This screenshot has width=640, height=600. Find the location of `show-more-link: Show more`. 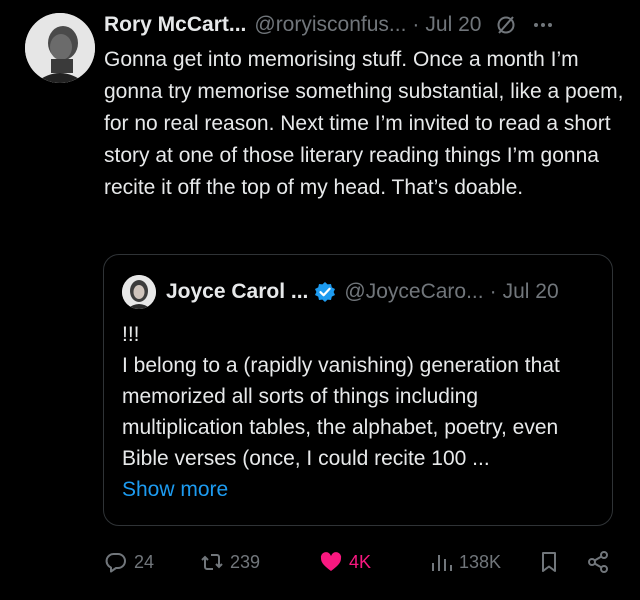

show-more-link: Show more is located at coordinates (361, 489).